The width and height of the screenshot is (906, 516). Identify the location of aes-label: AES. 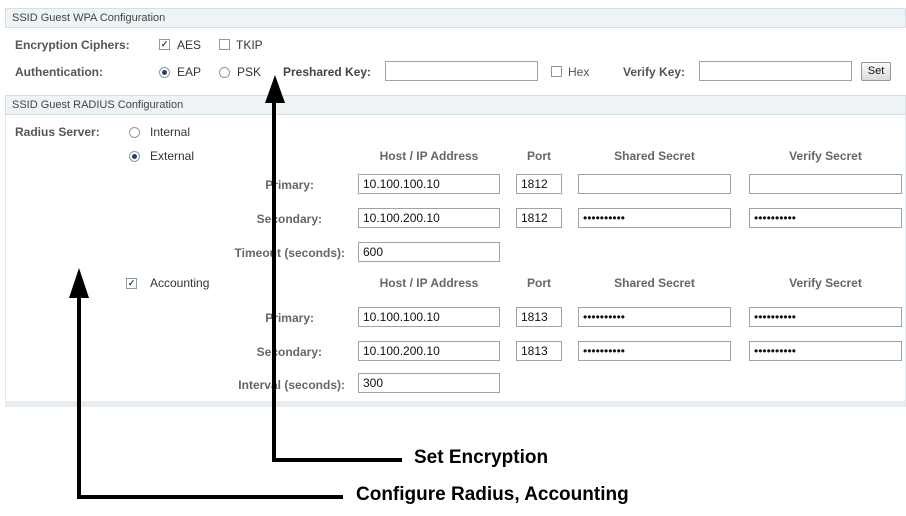
(189, 45).